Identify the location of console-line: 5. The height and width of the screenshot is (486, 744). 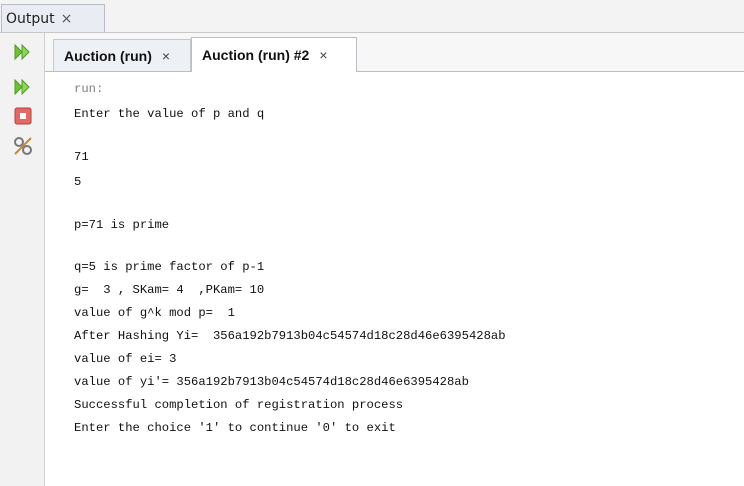
(78, 182).